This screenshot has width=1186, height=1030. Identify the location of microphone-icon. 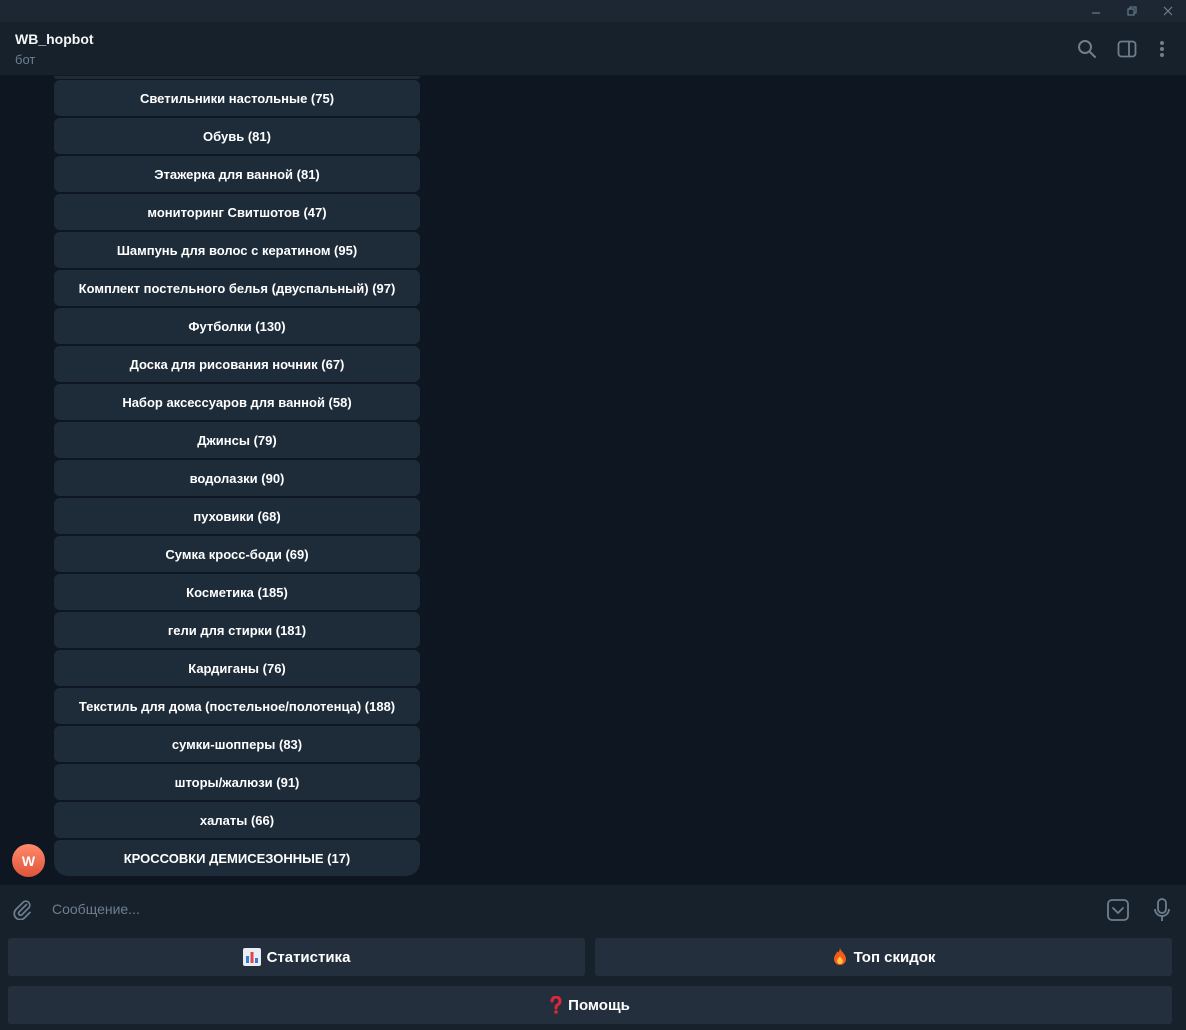
(1162, 910).